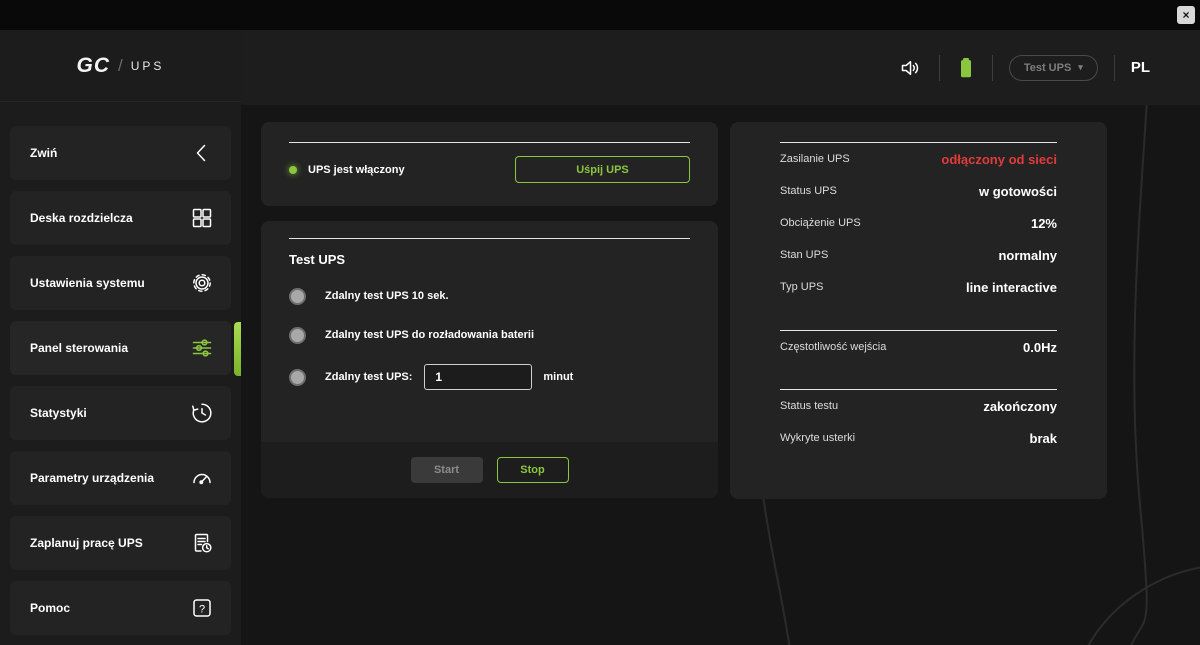 Image resolution: width=1200 pixels, height=645 pixels. What do you see at coordinates (918, 287) in the screenshot?
I see `info-row-ups-type: Typ UPS line interactive` at bounding box center [918, 287].